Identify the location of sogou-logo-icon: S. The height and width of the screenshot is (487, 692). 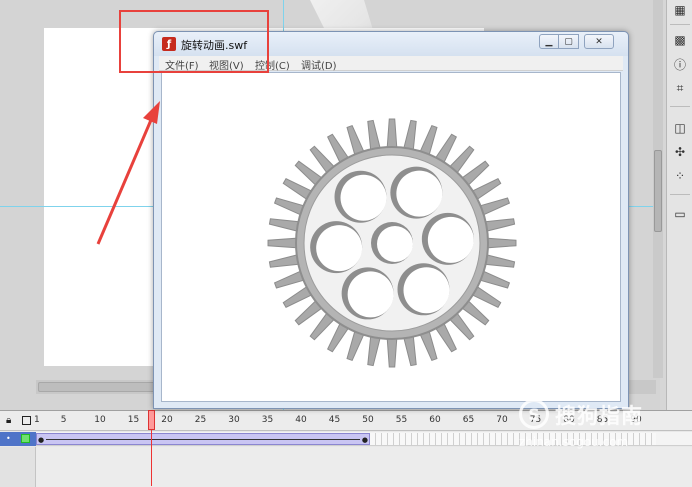
(534, 414).